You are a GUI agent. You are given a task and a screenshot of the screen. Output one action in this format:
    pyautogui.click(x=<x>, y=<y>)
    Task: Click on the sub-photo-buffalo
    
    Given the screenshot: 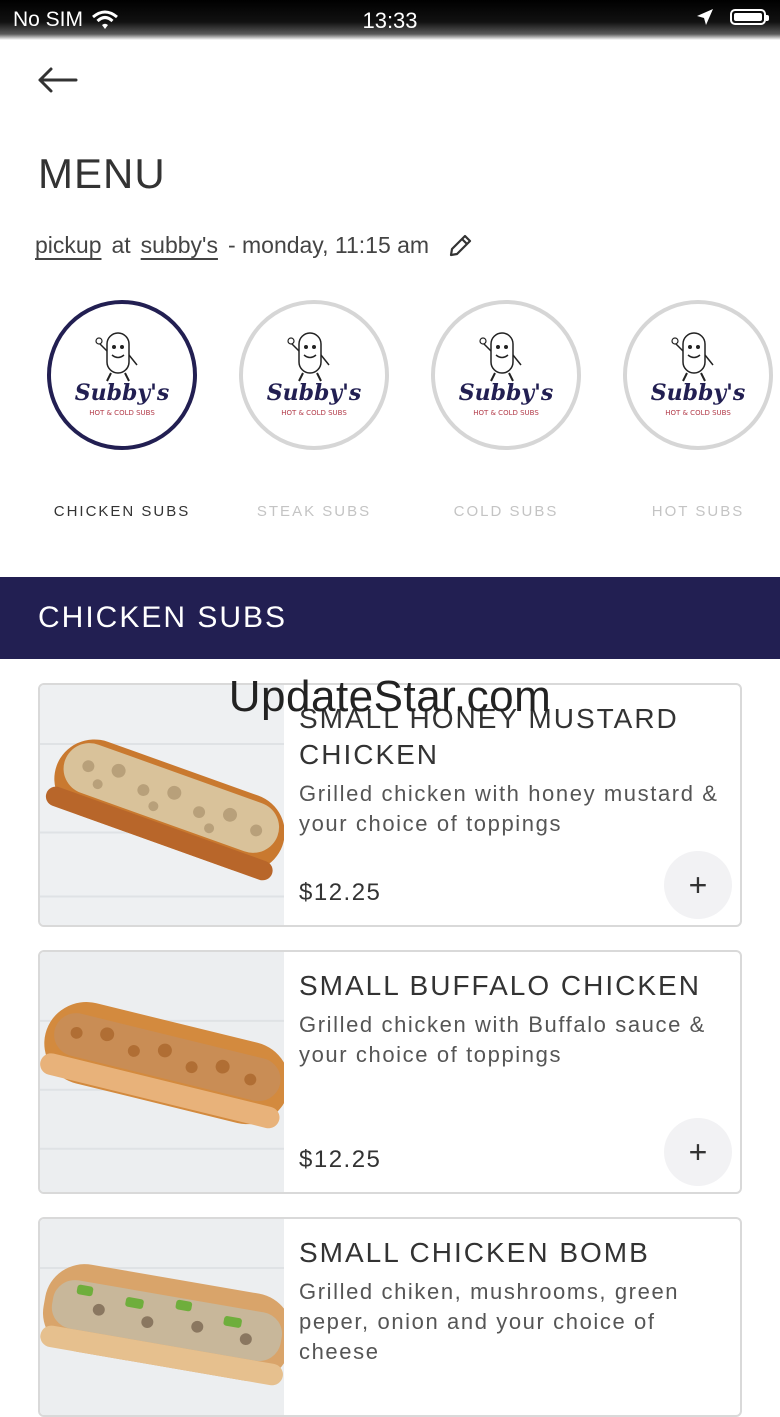 What is the action you would take?
    pyautogui.click(x=162, y=1072)
    